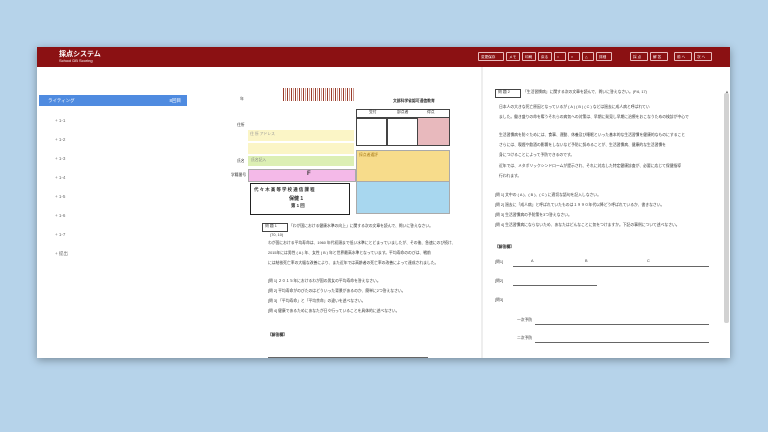  I want to click on sidebar-item: + 提出, so click(61, 254).